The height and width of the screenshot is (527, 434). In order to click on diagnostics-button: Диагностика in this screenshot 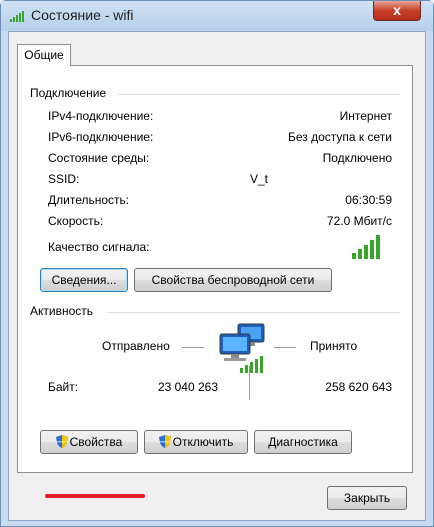, I will do `click(303, 442)`.